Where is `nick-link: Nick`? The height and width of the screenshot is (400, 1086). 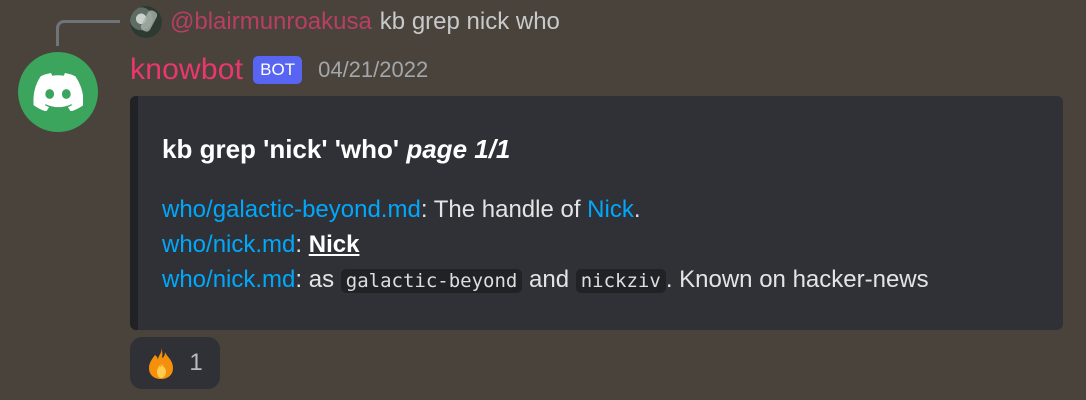 nick-link: Nick is located at coordinates (610, 209).